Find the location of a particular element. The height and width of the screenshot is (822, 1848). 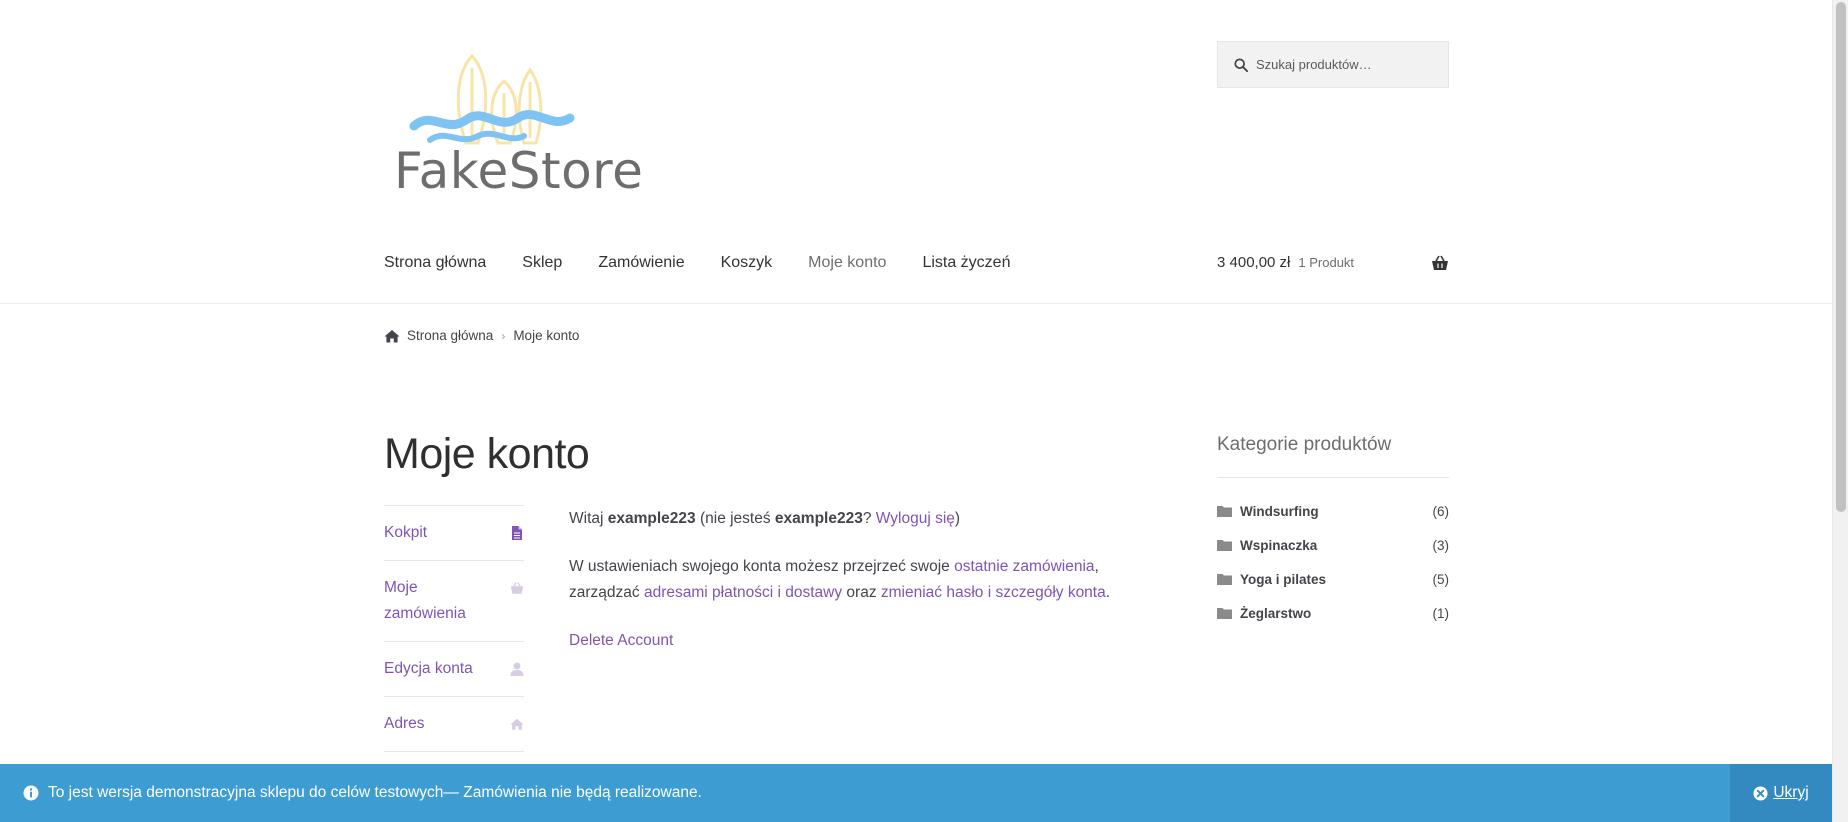

recent-orders-link: ostatnie zamówienia is located at coordinates (1024, 566).